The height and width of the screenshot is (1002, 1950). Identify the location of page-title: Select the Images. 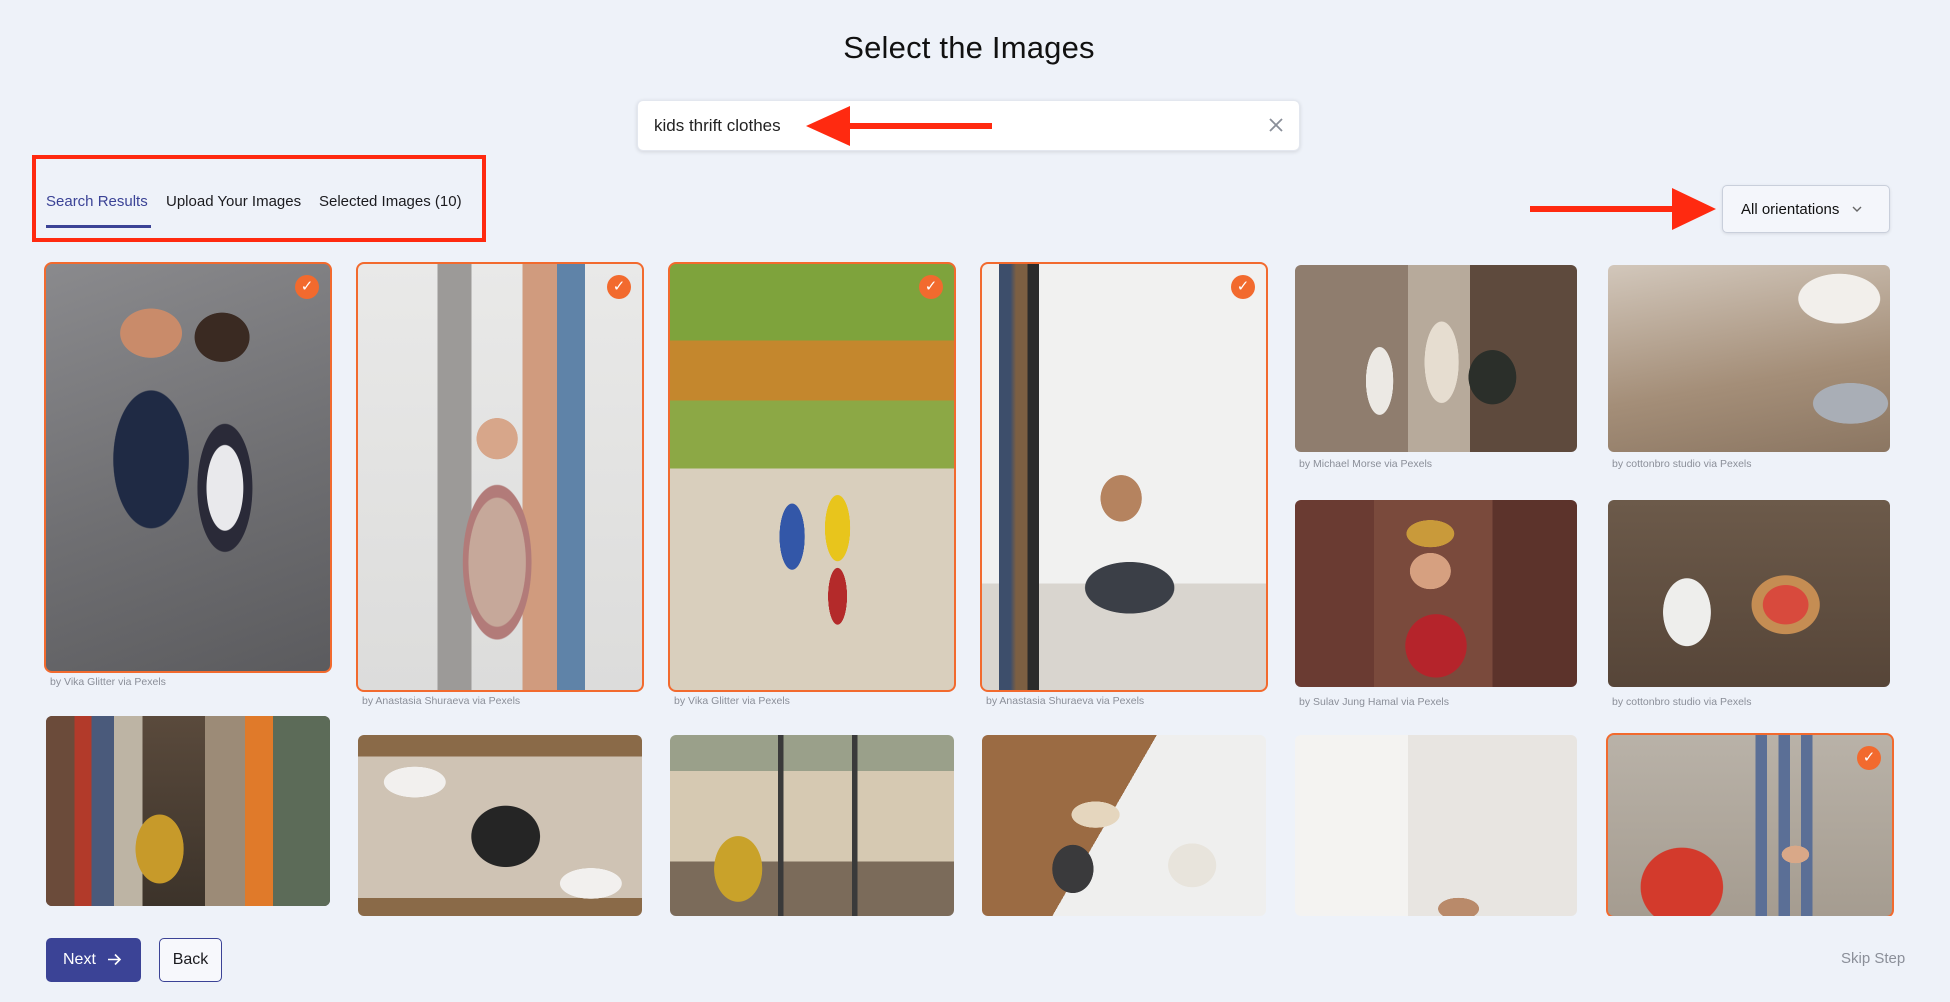
(969, 47).